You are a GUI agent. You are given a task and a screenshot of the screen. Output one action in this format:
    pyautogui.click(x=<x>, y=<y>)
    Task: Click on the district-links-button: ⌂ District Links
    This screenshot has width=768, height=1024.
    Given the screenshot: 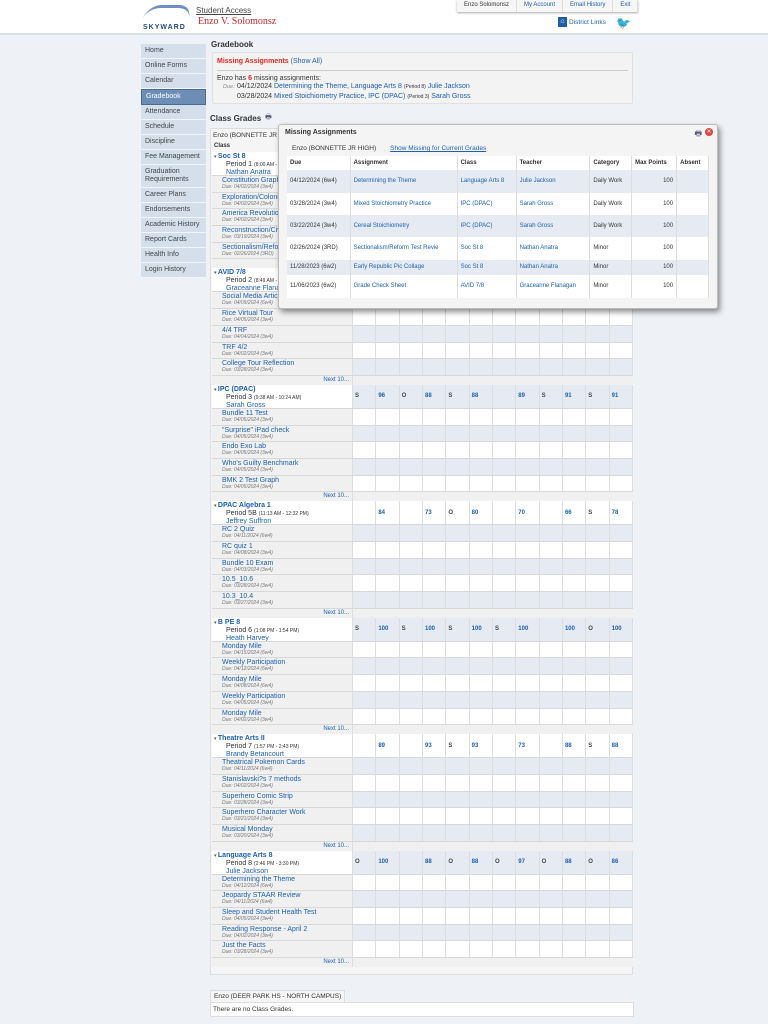 What is the action you would take?
    pyautogui.click(x=582, y=22)
    